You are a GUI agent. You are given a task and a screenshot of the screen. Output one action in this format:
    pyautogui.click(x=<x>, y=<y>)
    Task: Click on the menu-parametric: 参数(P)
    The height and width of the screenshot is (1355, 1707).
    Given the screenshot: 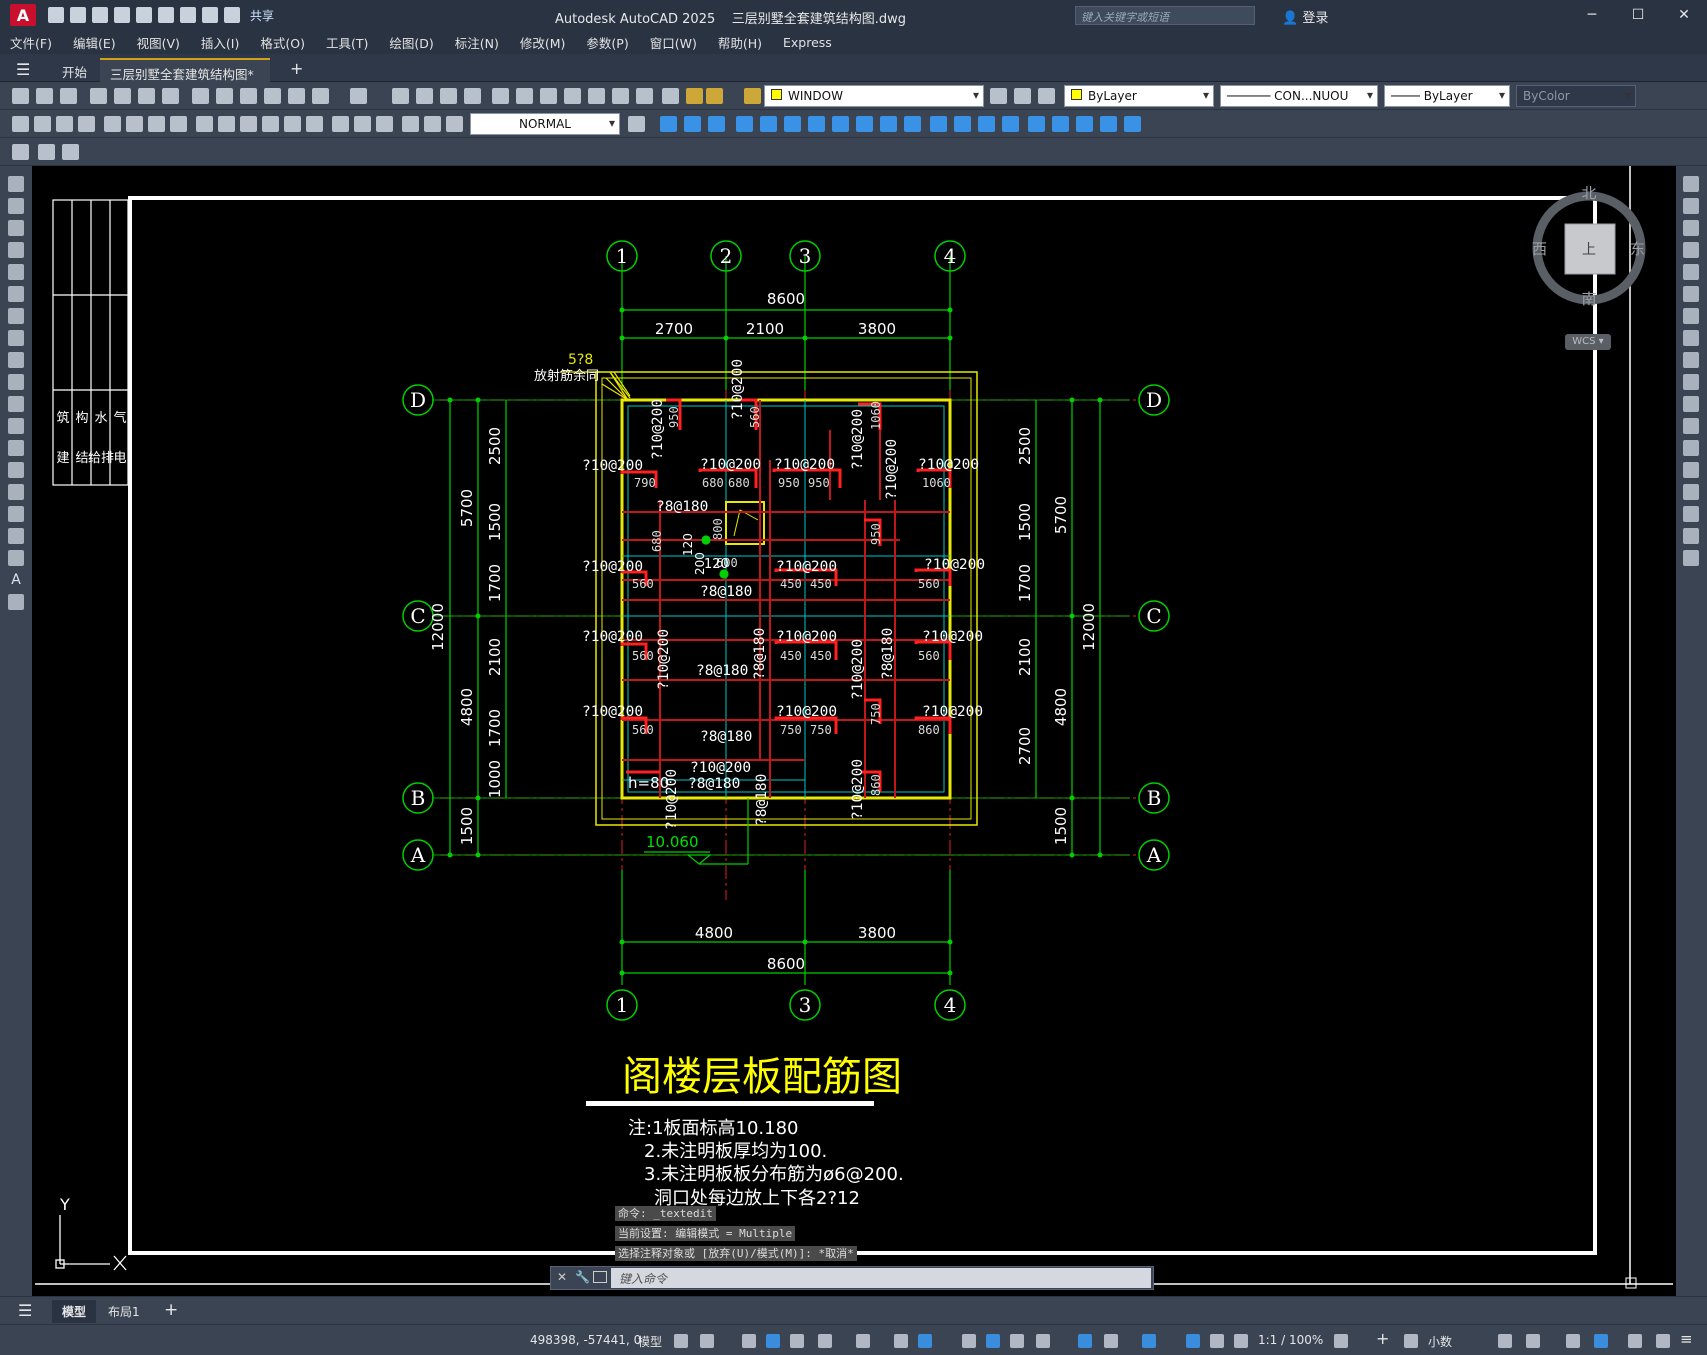 What is the action you would take?
    pyautogui.click(x=607, y=42)
    